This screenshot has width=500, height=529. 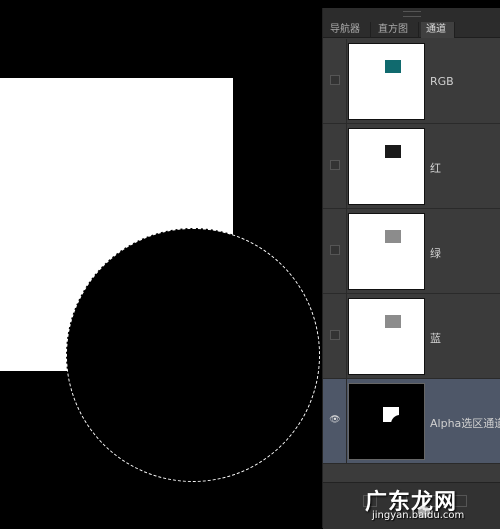 I want to click on channel-row-alpha: 👁 Alpha选区通道, so click(x=411, y=421).